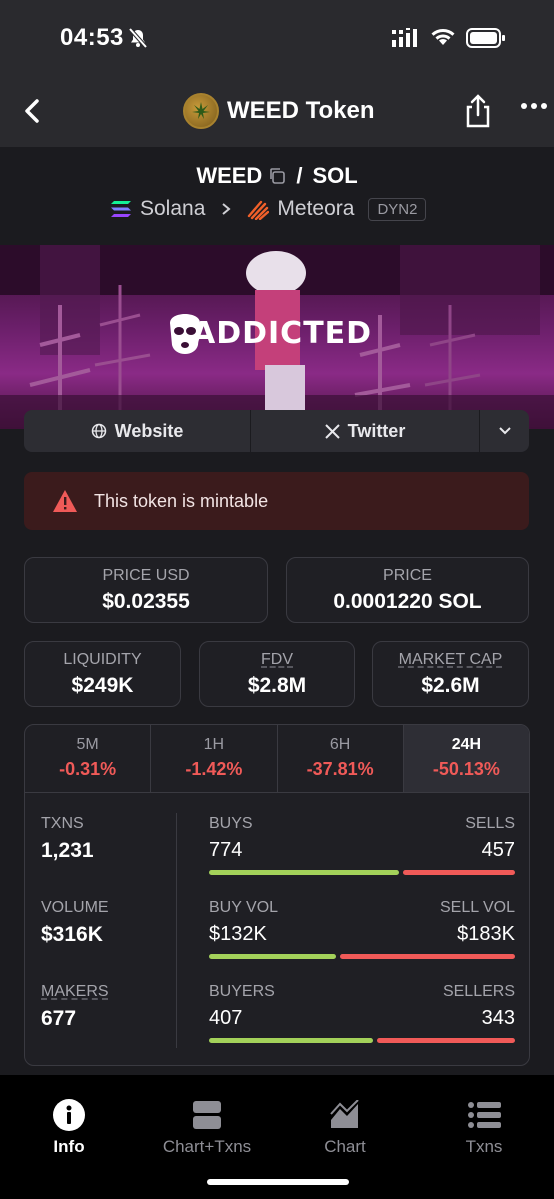 The height and width of the screenshot is (1199, 554). Describe the element at coordinates (62, 823) in the screenshot. I see `txns-label: TXNS` at that location.